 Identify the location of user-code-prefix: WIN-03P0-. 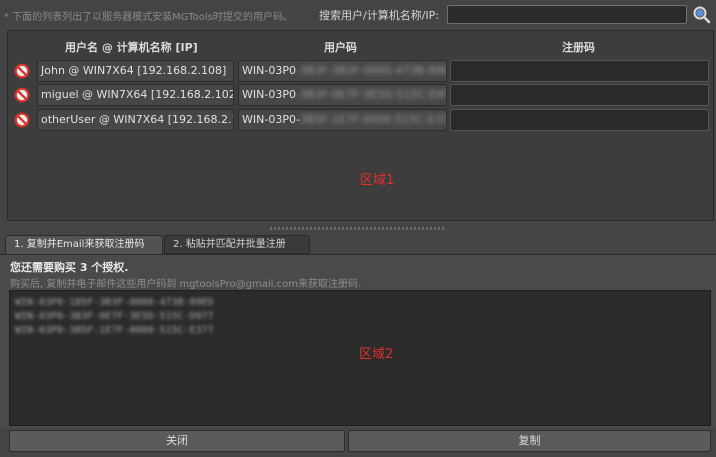
(271, 119).